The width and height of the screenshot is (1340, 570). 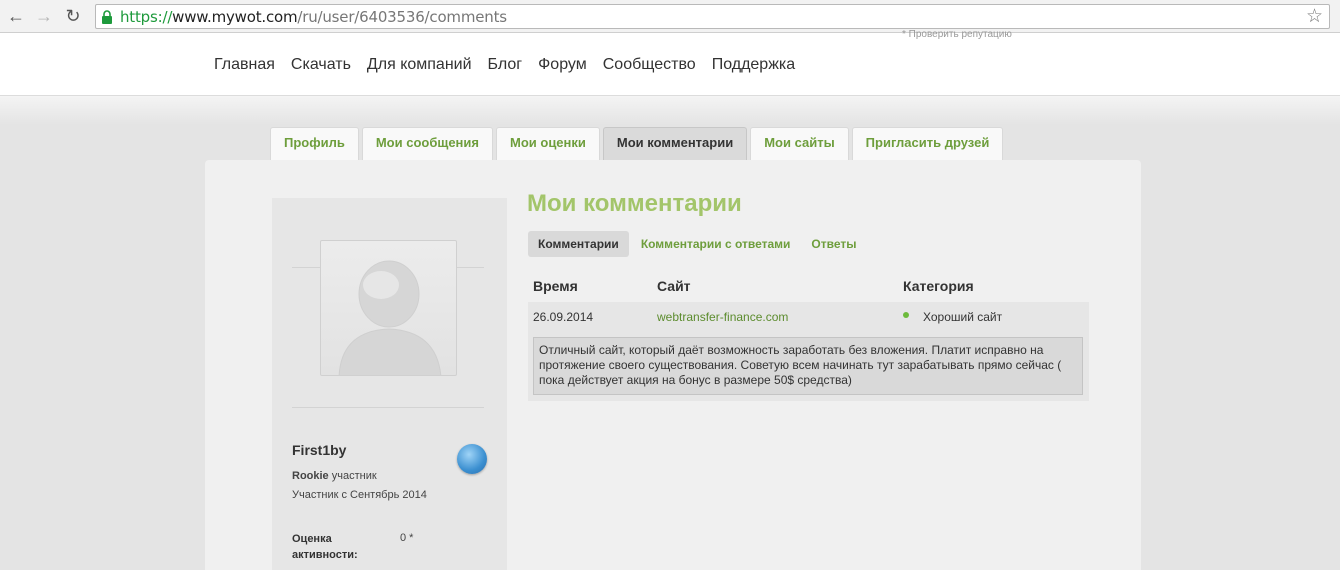 I want to click on lock-icon, so click(x=107, y=17).